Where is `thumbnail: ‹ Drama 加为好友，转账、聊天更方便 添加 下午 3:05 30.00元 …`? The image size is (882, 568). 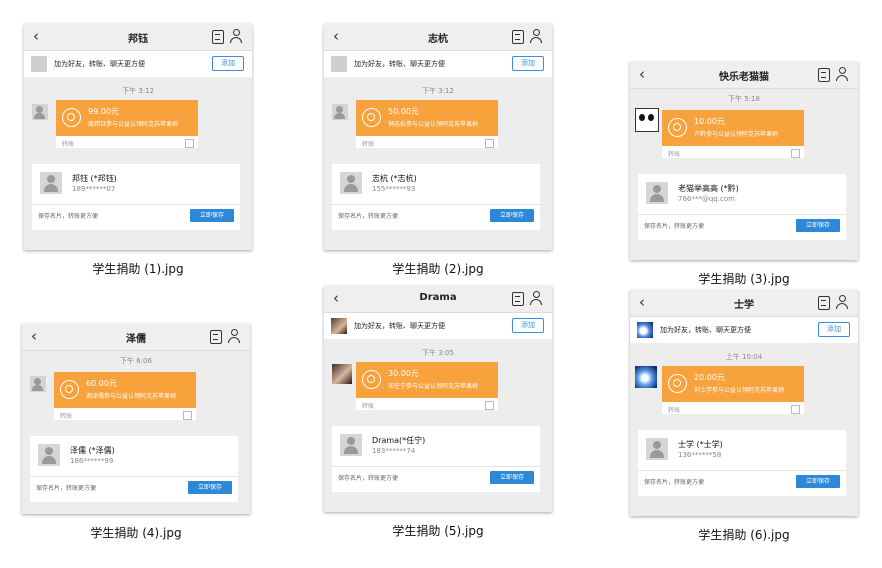 thumbnail: ‹ Drama 加为好友，转账、聊天更方便 添加 下午 3:05 30.00元 … is located at coordinates (438, 399).